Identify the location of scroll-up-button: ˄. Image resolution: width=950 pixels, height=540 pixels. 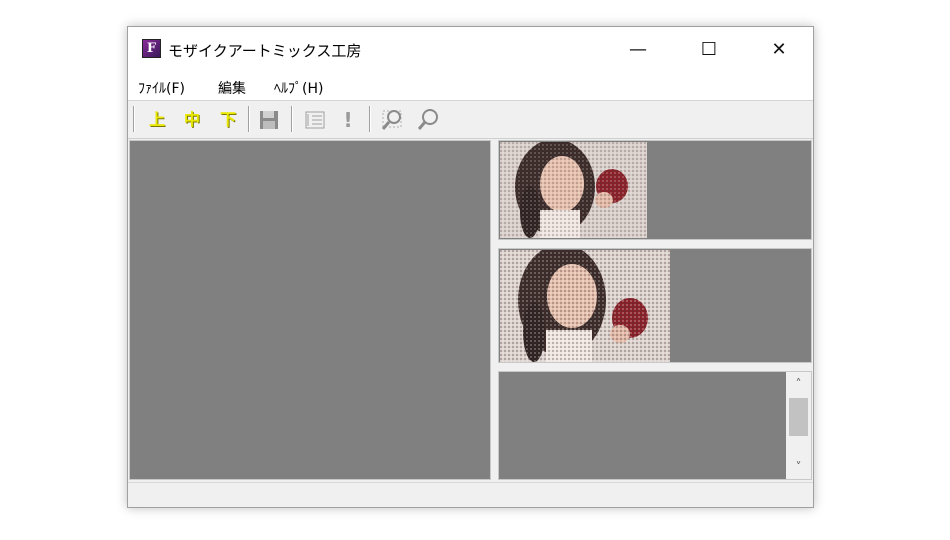
(798, 384).